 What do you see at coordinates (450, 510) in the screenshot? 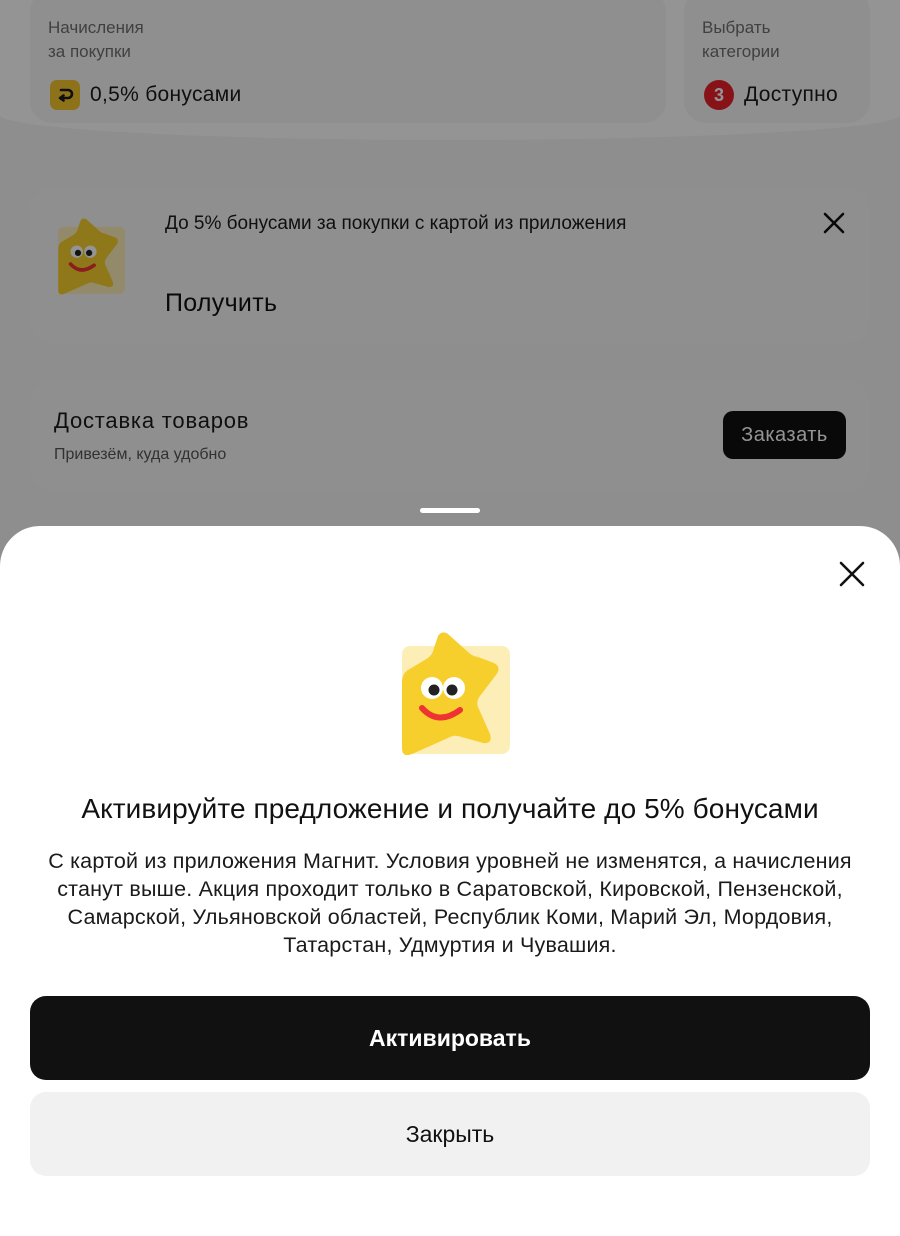
I see `sheet-drag-handle` at bounding box center [450, 510].